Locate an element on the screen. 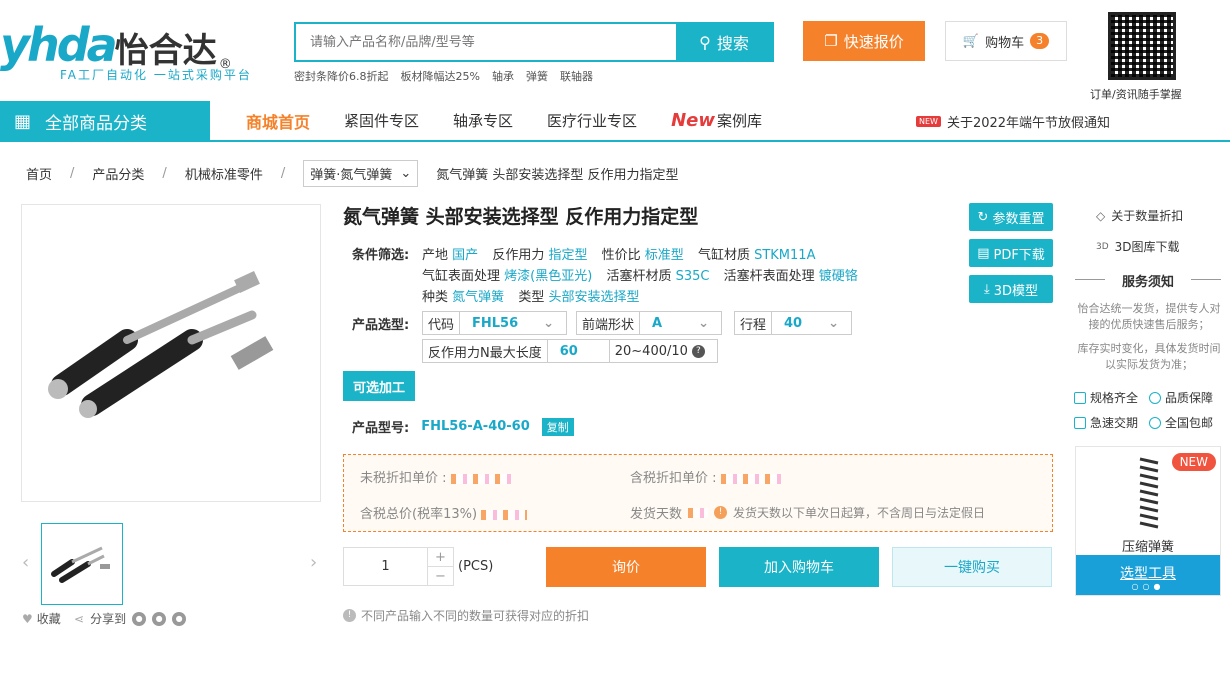 This screenshot has height=675, width=1230. quantity-input: 1 is located at coordinates (385, 566).